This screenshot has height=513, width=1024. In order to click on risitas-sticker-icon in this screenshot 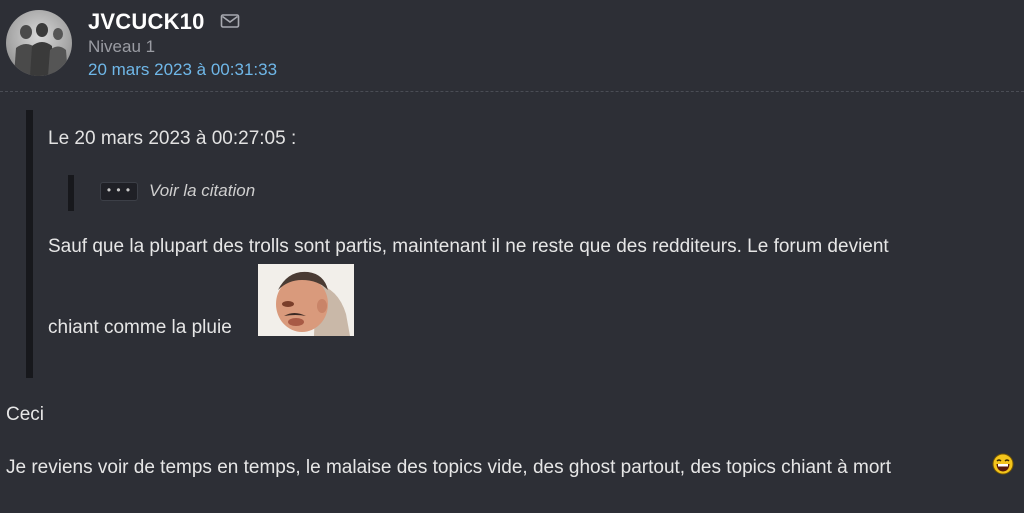, I will do `click(306, 300)`.